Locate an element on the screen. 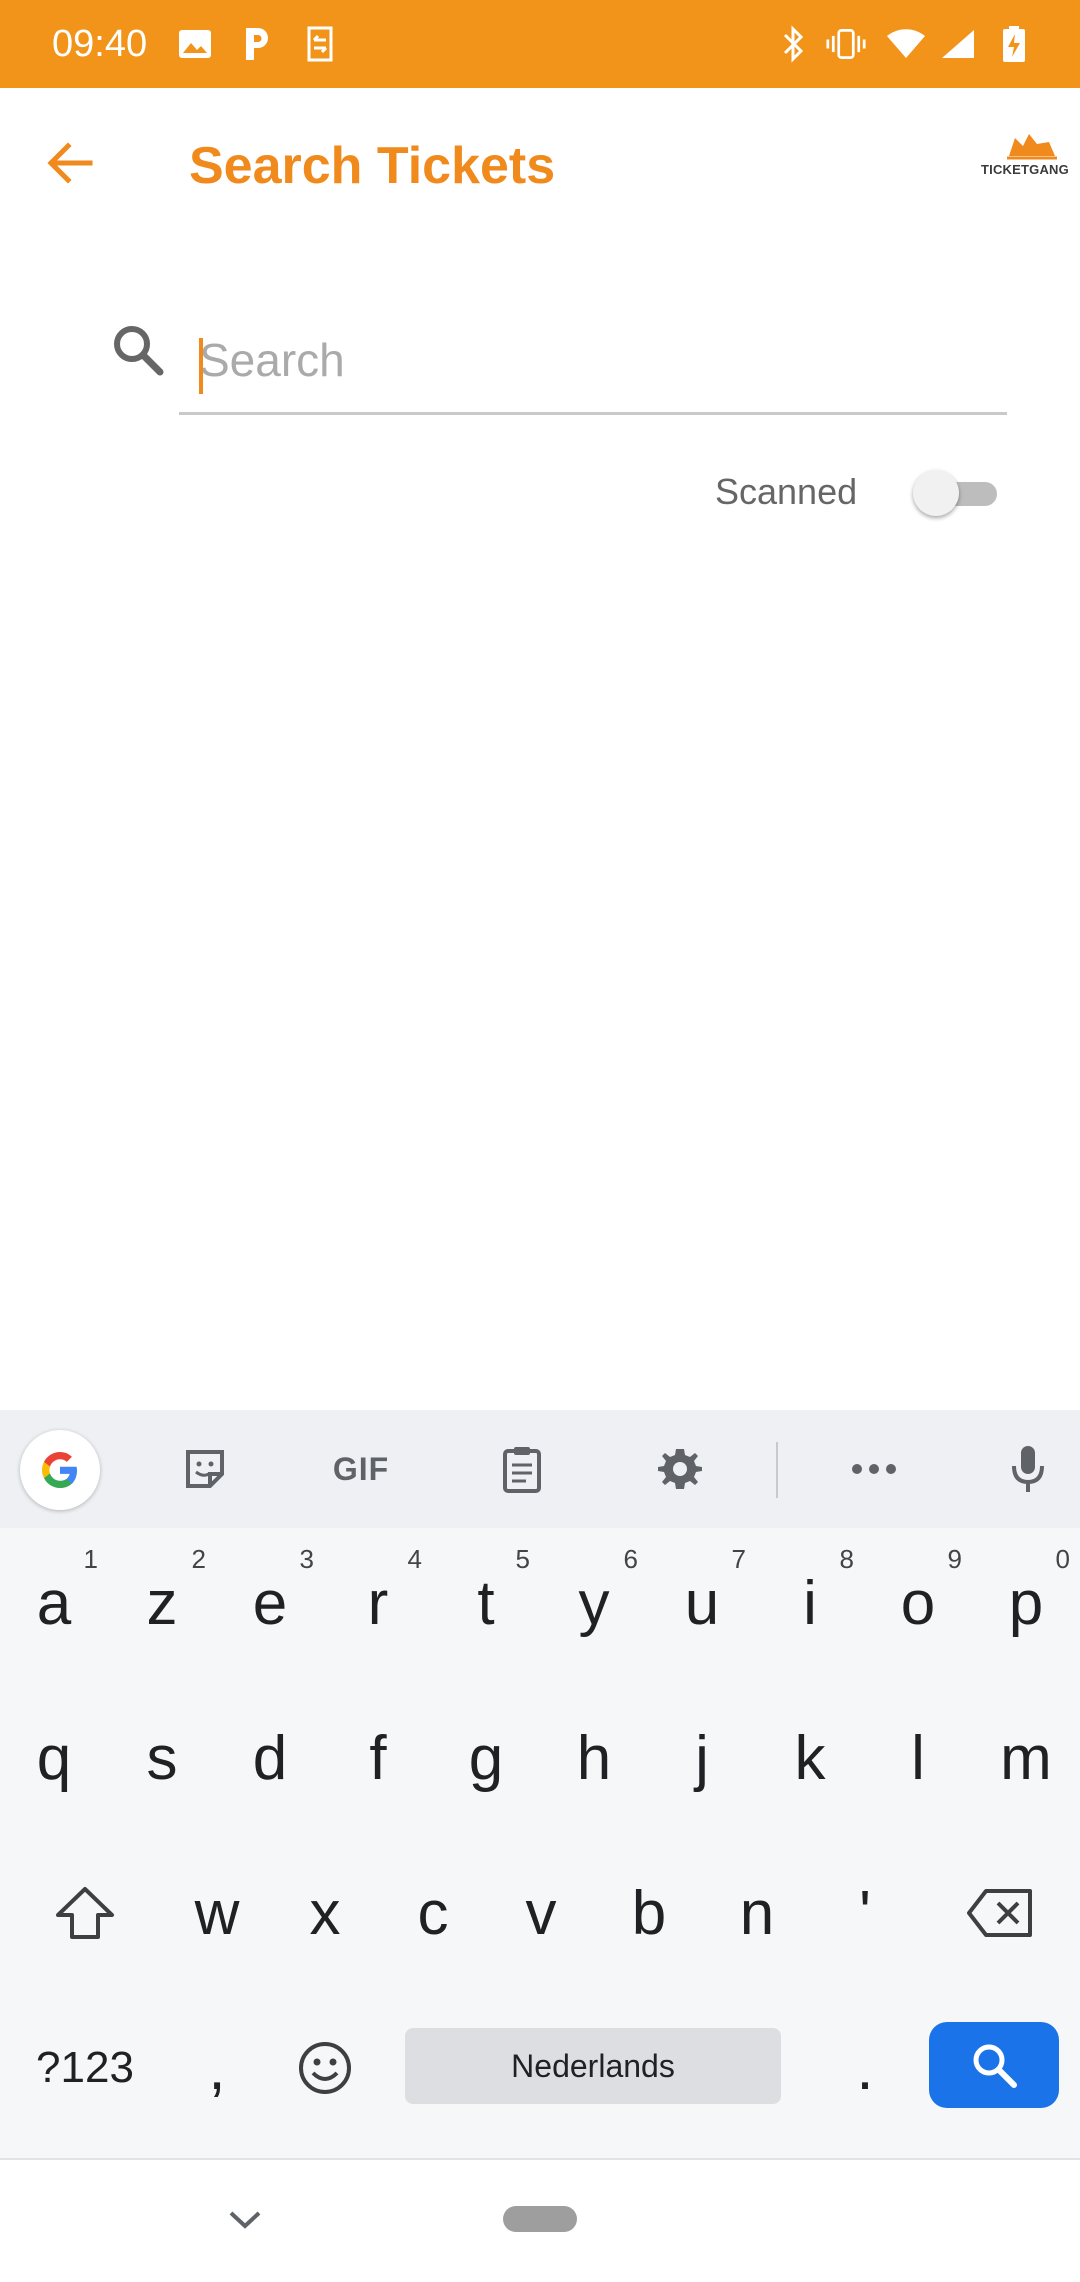 The width and height of the screenshot is (1080, 2282). keyboard-toolbar: GIF is located at coordinates (540, 1469).